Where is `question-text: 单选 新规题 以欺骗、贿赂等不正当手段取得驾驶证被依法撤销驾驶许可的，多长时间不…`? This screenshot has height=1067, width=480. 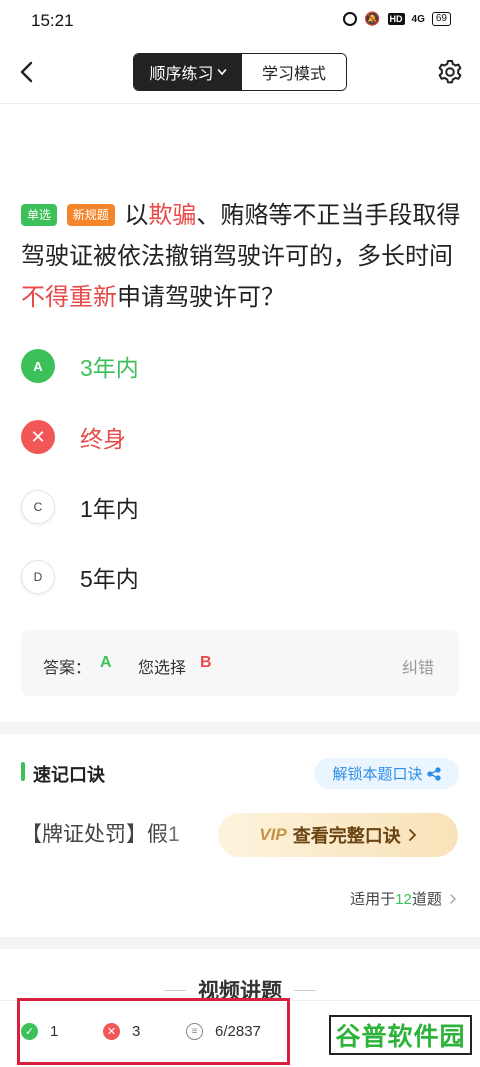 question-text: 单选 新规题 以欺骗、贿赂等不正当手段取得驾驶证被依法撤销驾驶许可的，多长时间不… is located at coordinates (241, 256).